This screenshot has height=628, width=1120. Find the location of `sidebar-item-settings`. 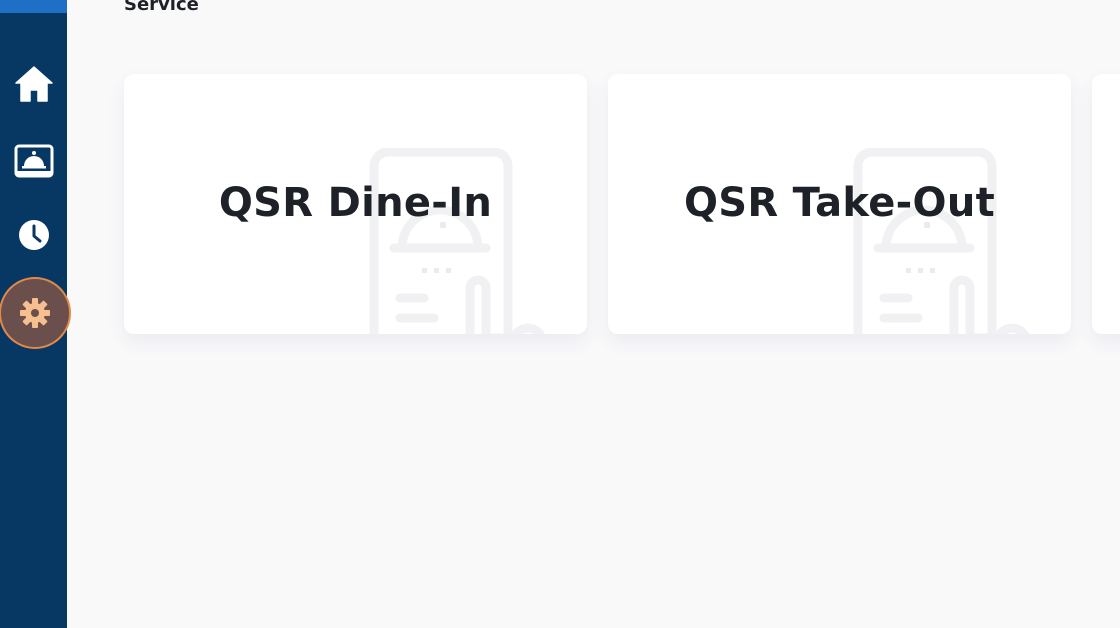

sidebar-item-settings is located at coordinates (35, 313).